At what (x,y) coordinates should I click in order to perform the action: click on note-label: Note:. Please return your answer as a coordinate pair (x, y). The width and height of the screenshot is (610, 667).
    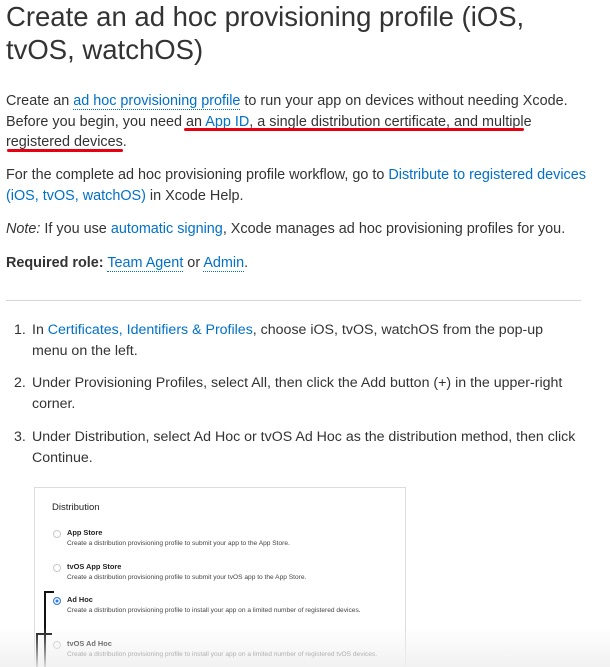
    Looking at the image, I should click on (23, 229).